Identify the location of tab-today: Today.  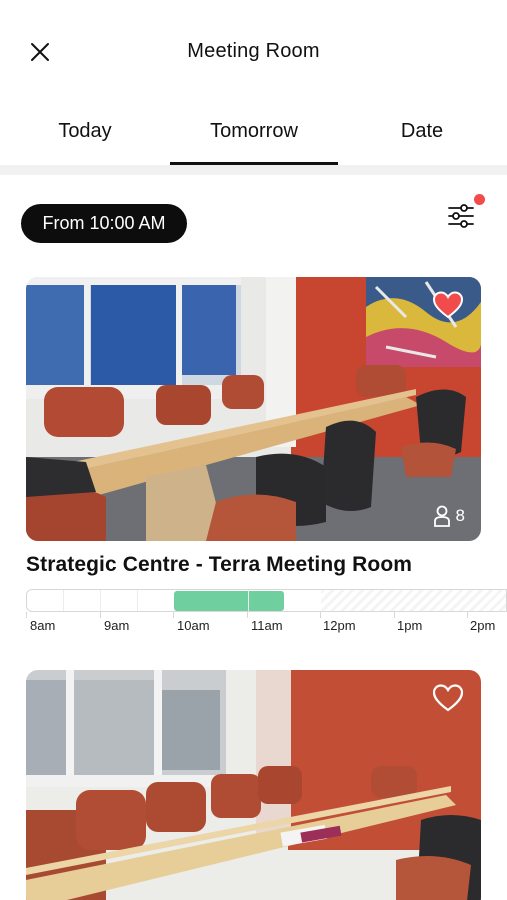
(85, 144).